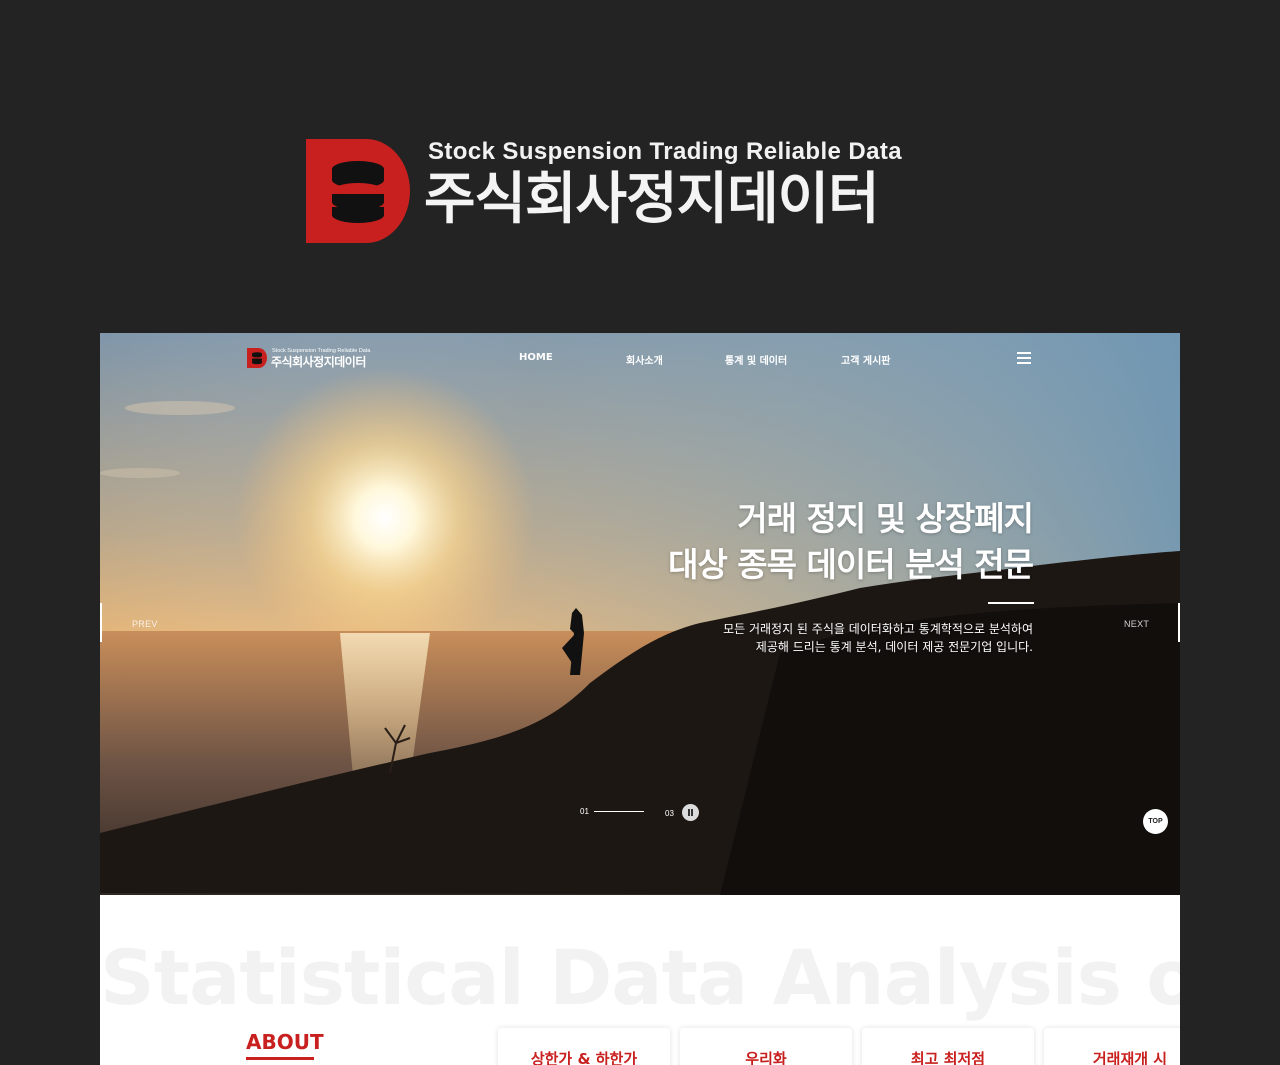  What do you see at coordinates (766, 1057) in the screenshot?
I see `card-label: 우리화` at bounding box center [766, 1057].